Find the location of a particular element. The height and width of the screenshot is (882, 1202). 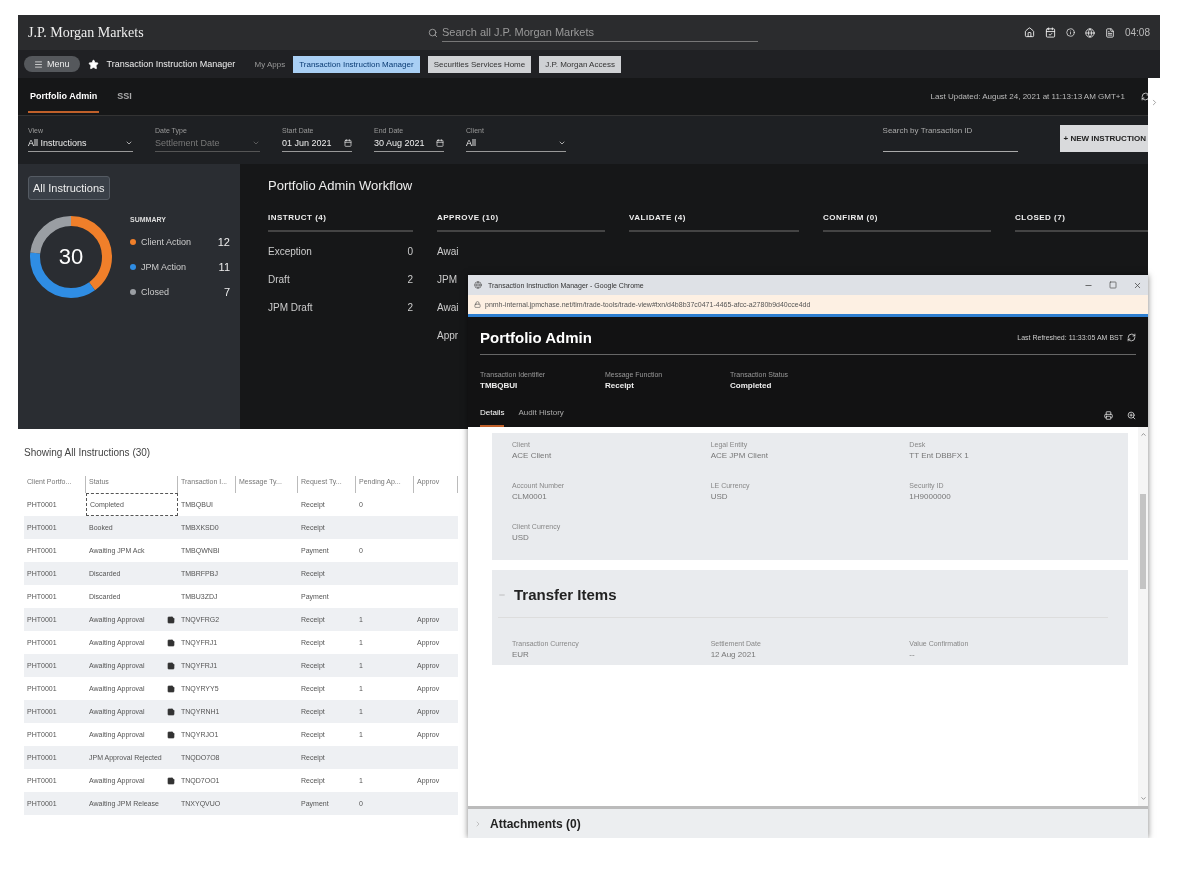

stage-heading: VALIDATE (4) is located at coordinates (714, 222).